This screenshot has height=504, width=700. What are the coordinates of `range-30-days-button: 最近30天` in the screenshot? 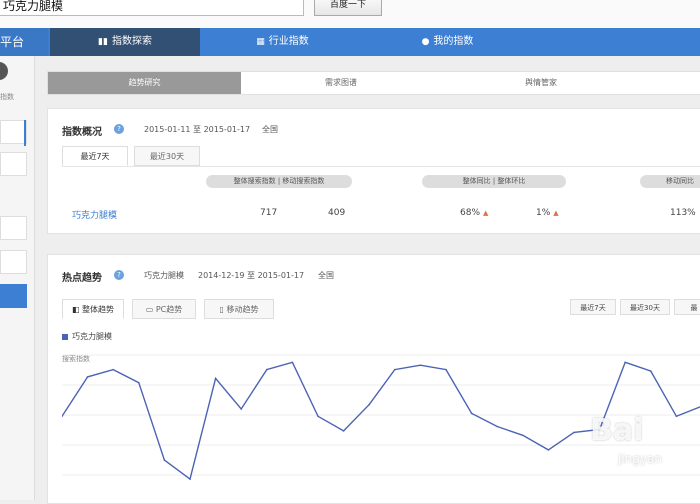 It's located at (645, 307).